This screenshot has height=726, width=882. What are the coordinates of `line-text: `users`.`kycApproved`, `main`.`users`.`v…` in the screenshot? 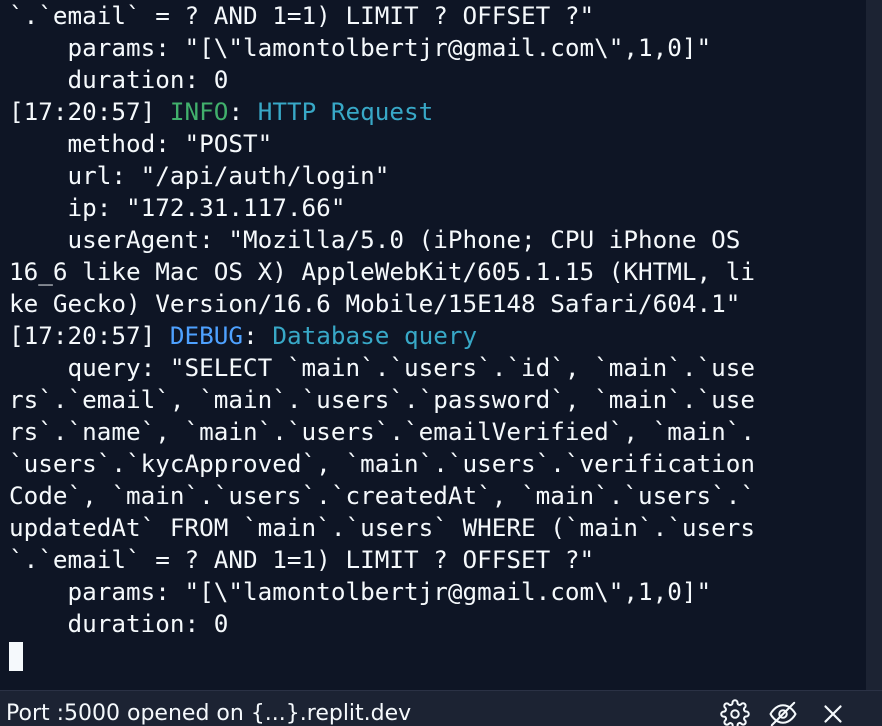 It's located at (382, 463).